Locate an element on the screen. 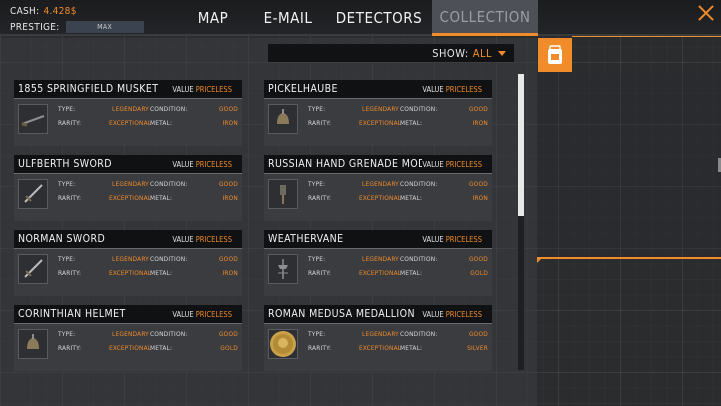  cash-value: 4.428$ is located at coordinates (60, 11).